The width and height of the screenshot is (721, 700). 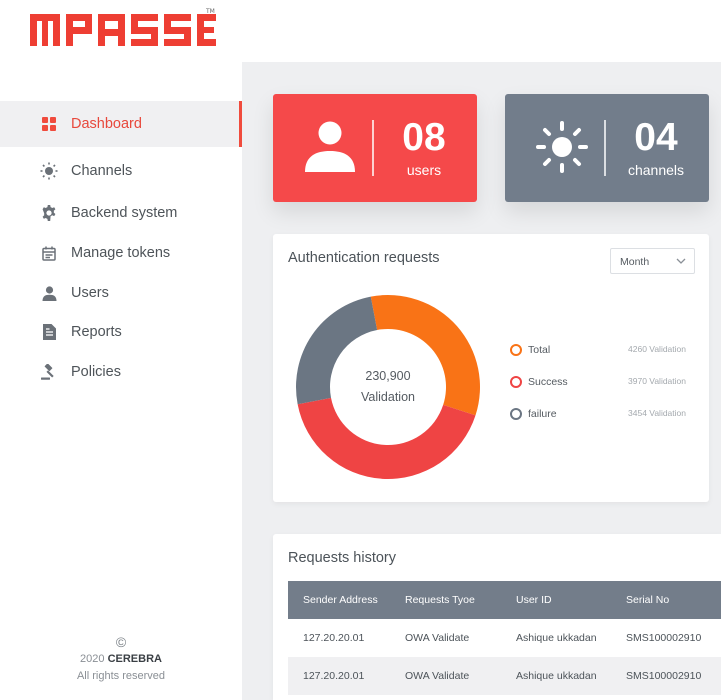 What do you see at coordinates (49, 332) in the screenshot?
I see `document-icon` at bounding box center [49, 332].